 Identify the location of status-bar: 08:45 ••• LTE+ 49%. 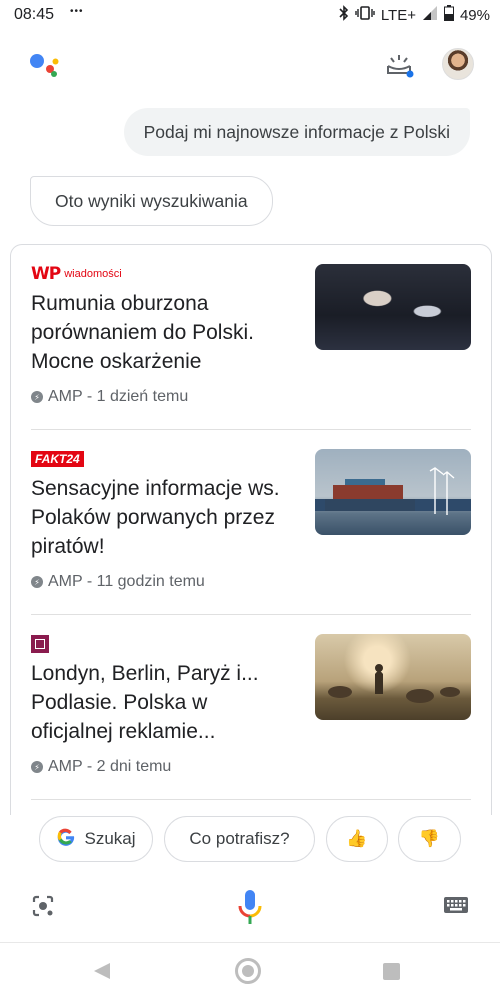
(250, 16).